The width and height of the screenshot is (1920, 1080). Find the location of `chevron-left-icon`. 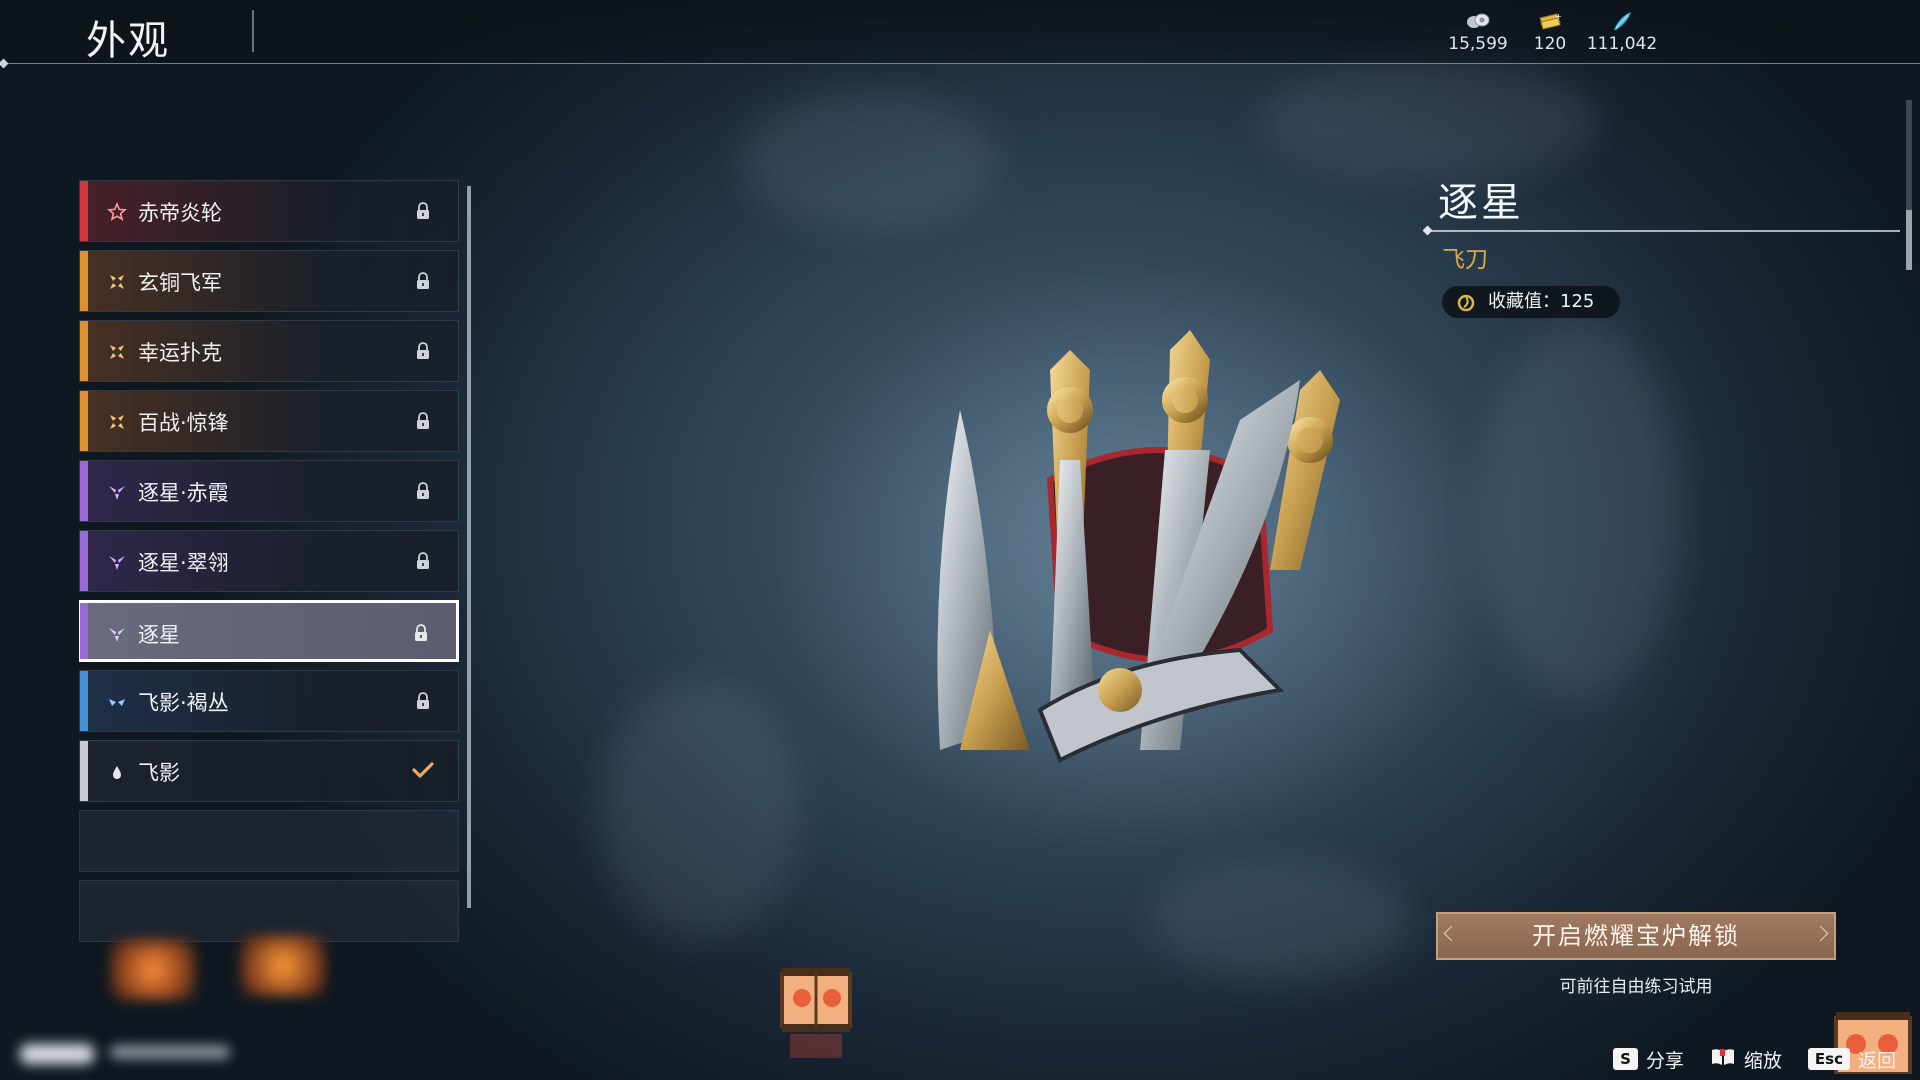

chevron-left-icon is located at coordinates (1451, 933).